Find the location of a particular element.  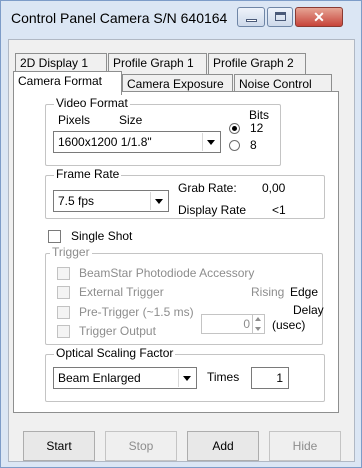

grab-rate-label: Grab Rate: is located at coordinates (207, 188).